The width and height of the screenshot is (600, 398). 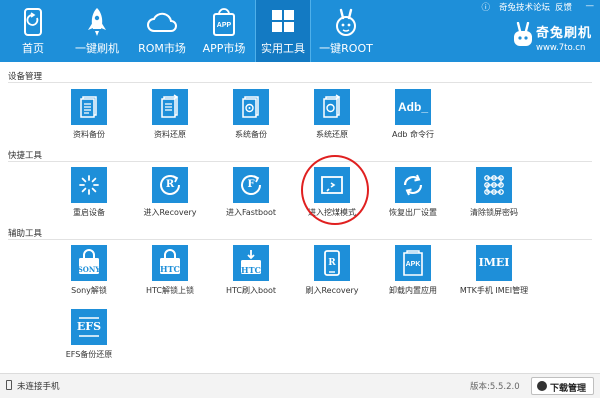 I want to click on rabbit-icon, so click(x=346, y=22).